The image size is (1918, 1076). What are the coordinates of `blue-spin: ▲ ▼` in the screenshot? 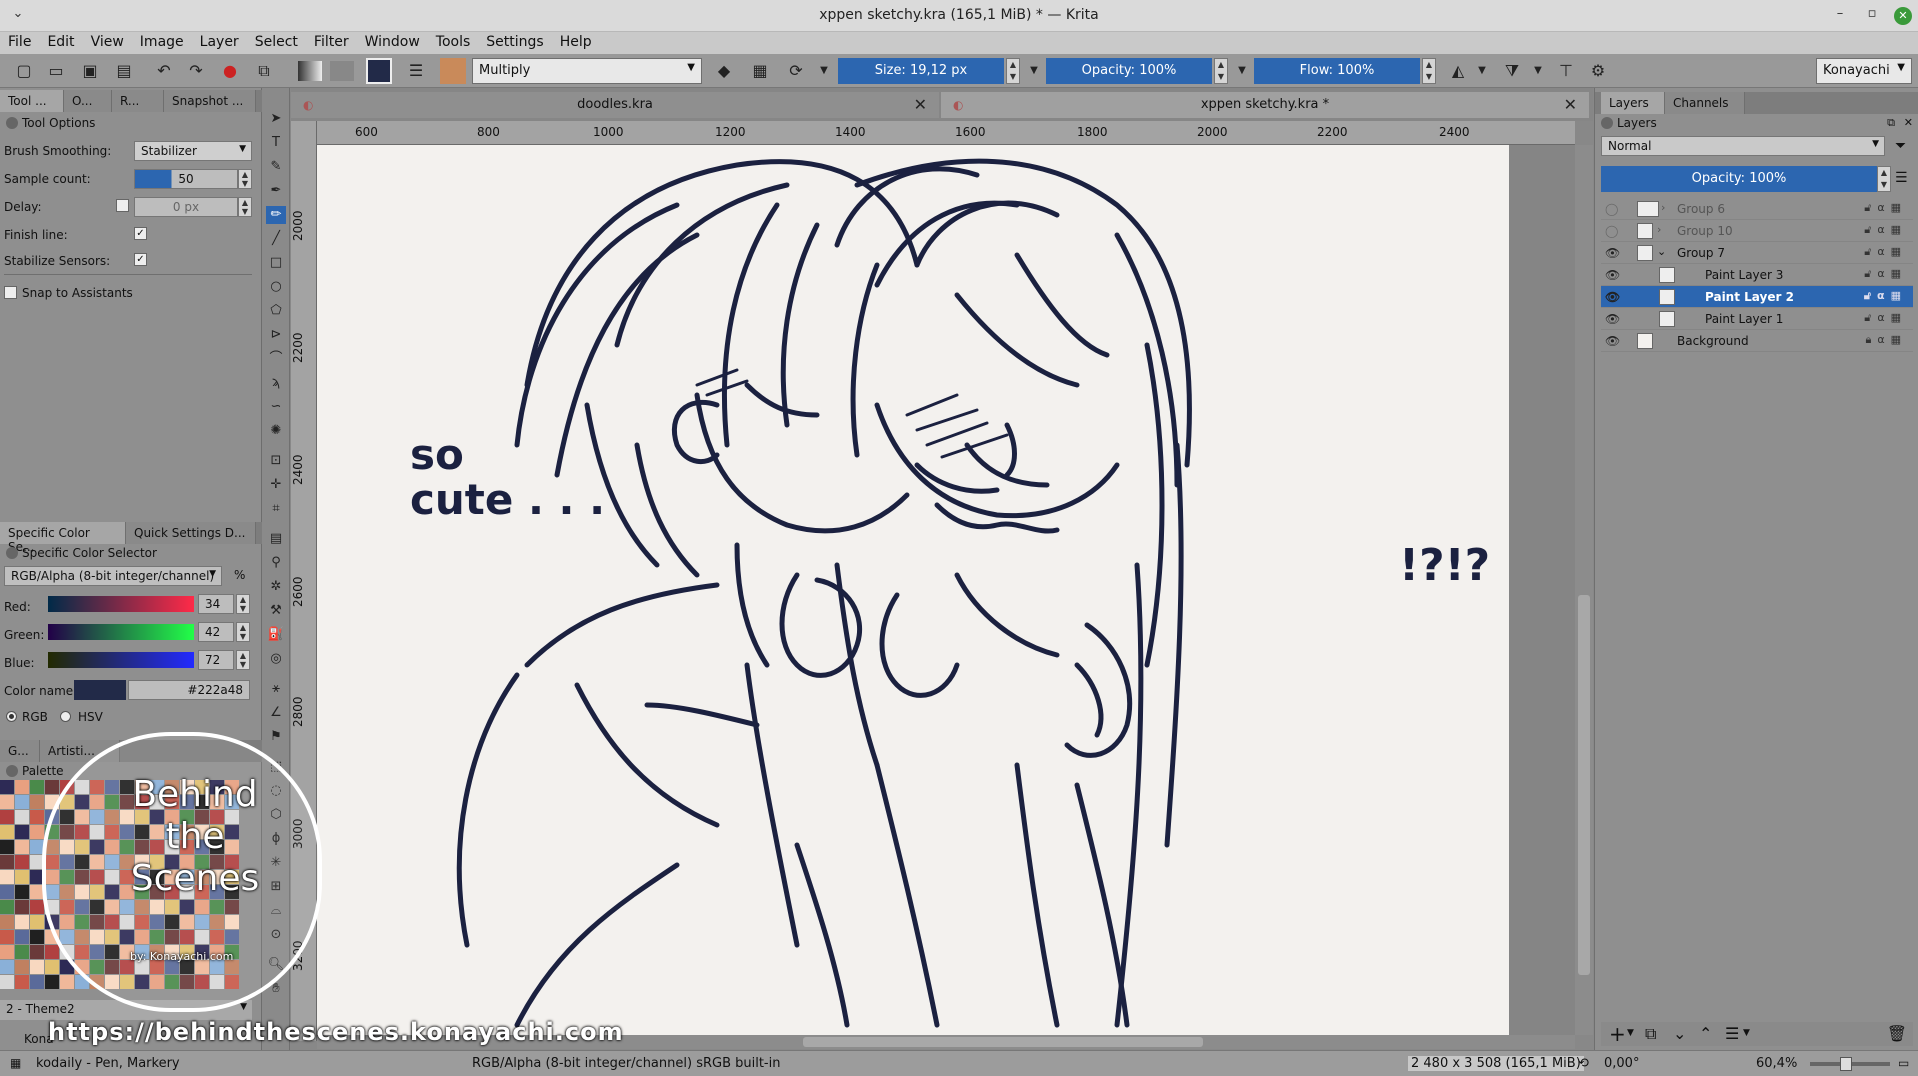 It's located at (243, 660).